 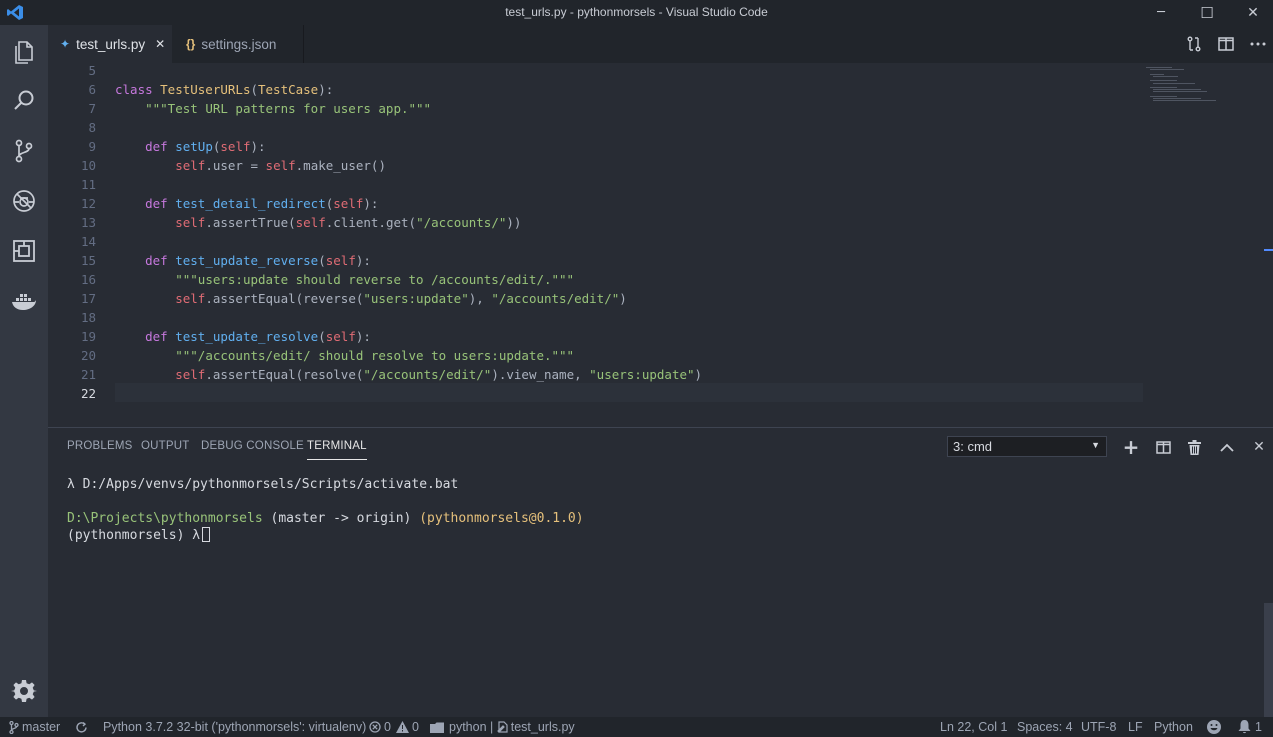 I want to click on open-changes-button, so click(x=1194, y=44).